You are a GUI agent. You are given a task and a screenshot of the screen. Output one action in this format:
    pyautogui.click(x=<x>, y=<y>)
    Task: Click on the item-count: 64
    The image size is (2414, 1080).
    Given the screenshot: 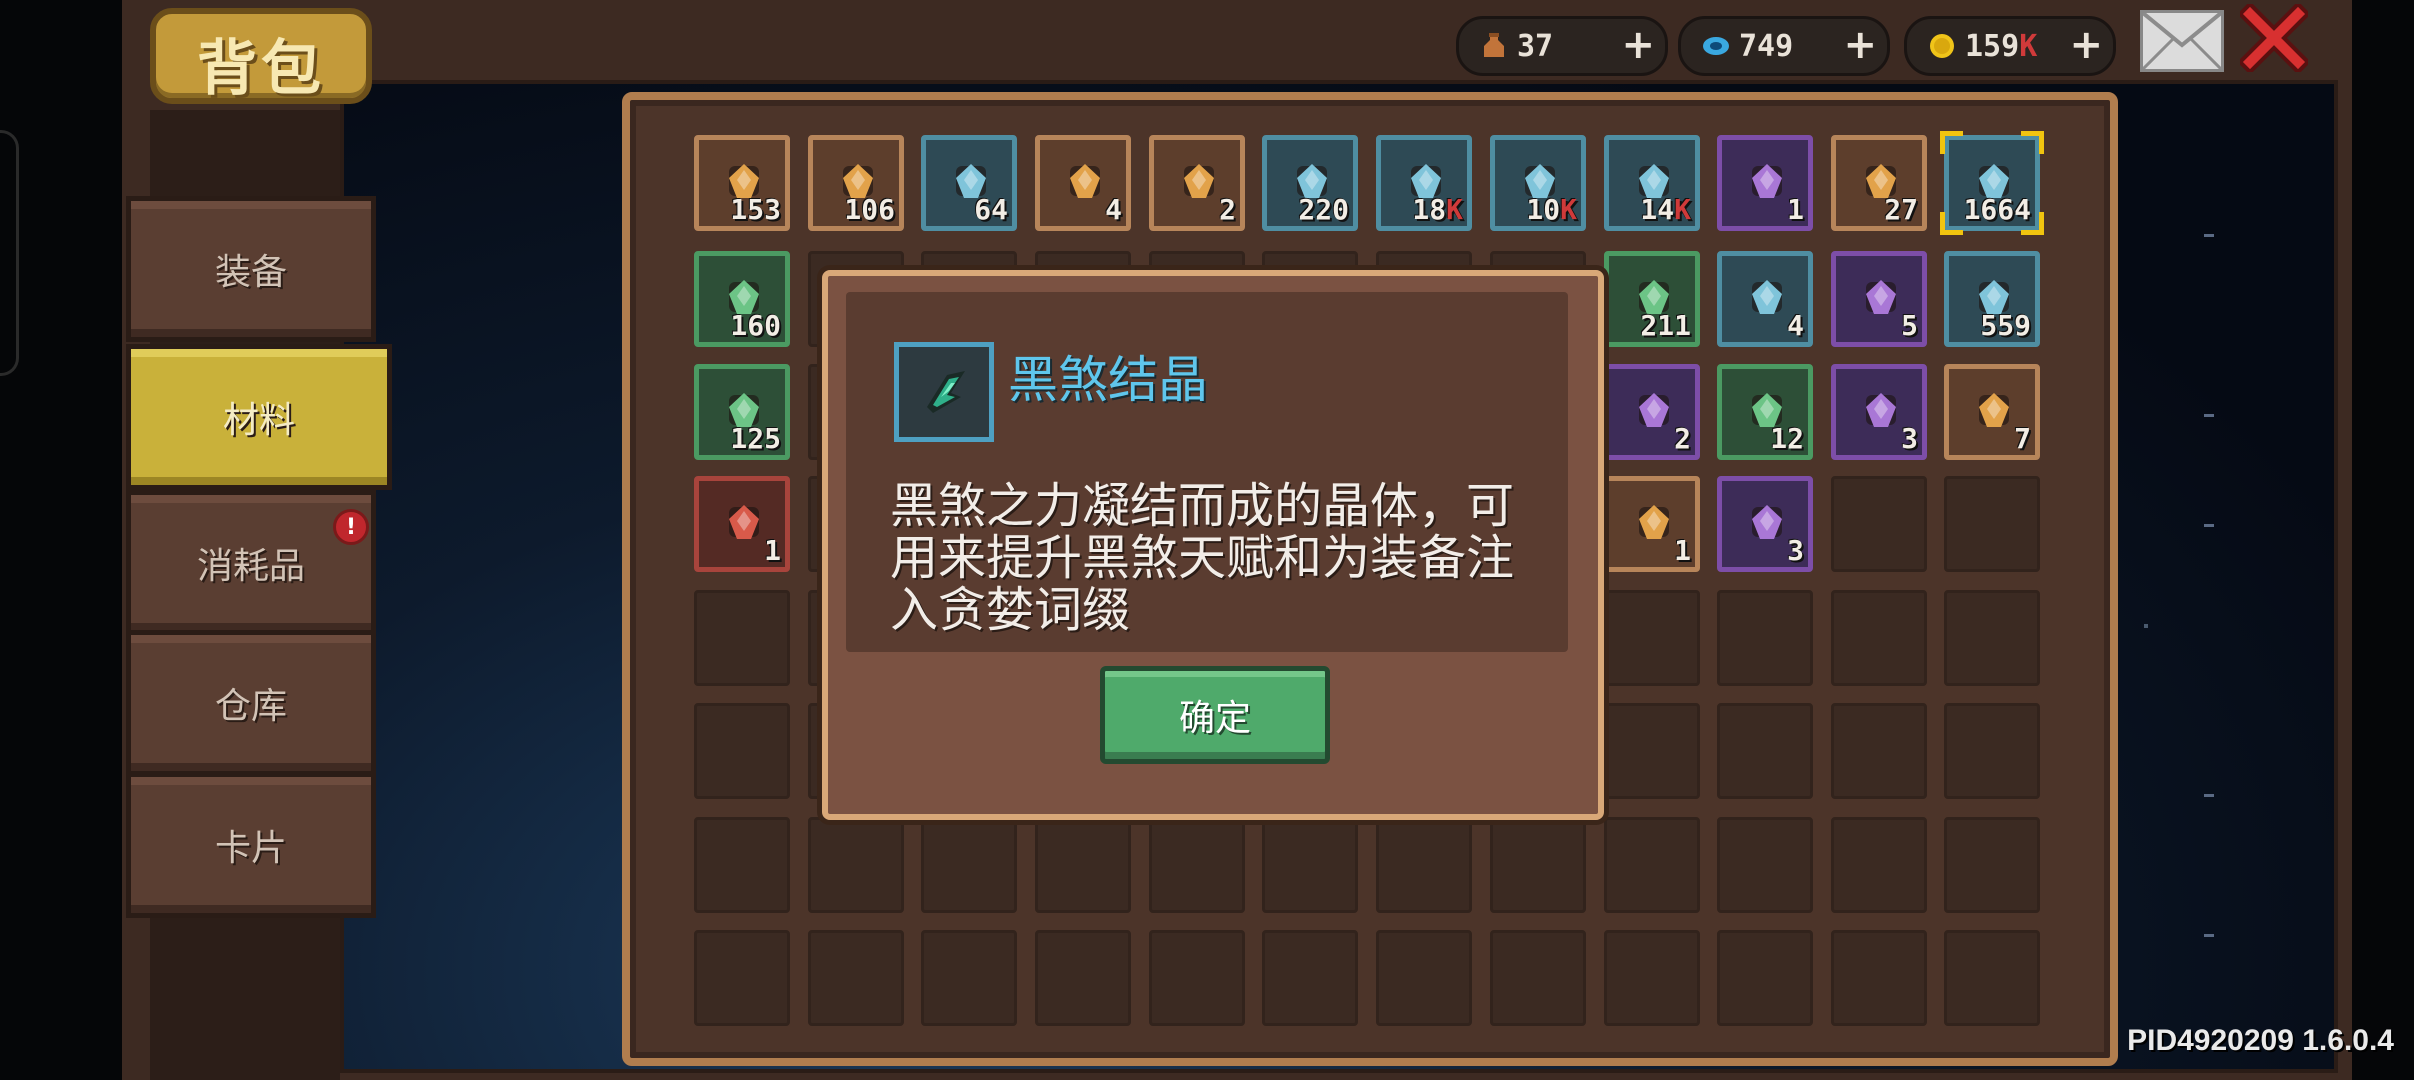 What is the action you would take?
    pyautogui.click(x=991, y=209)
    